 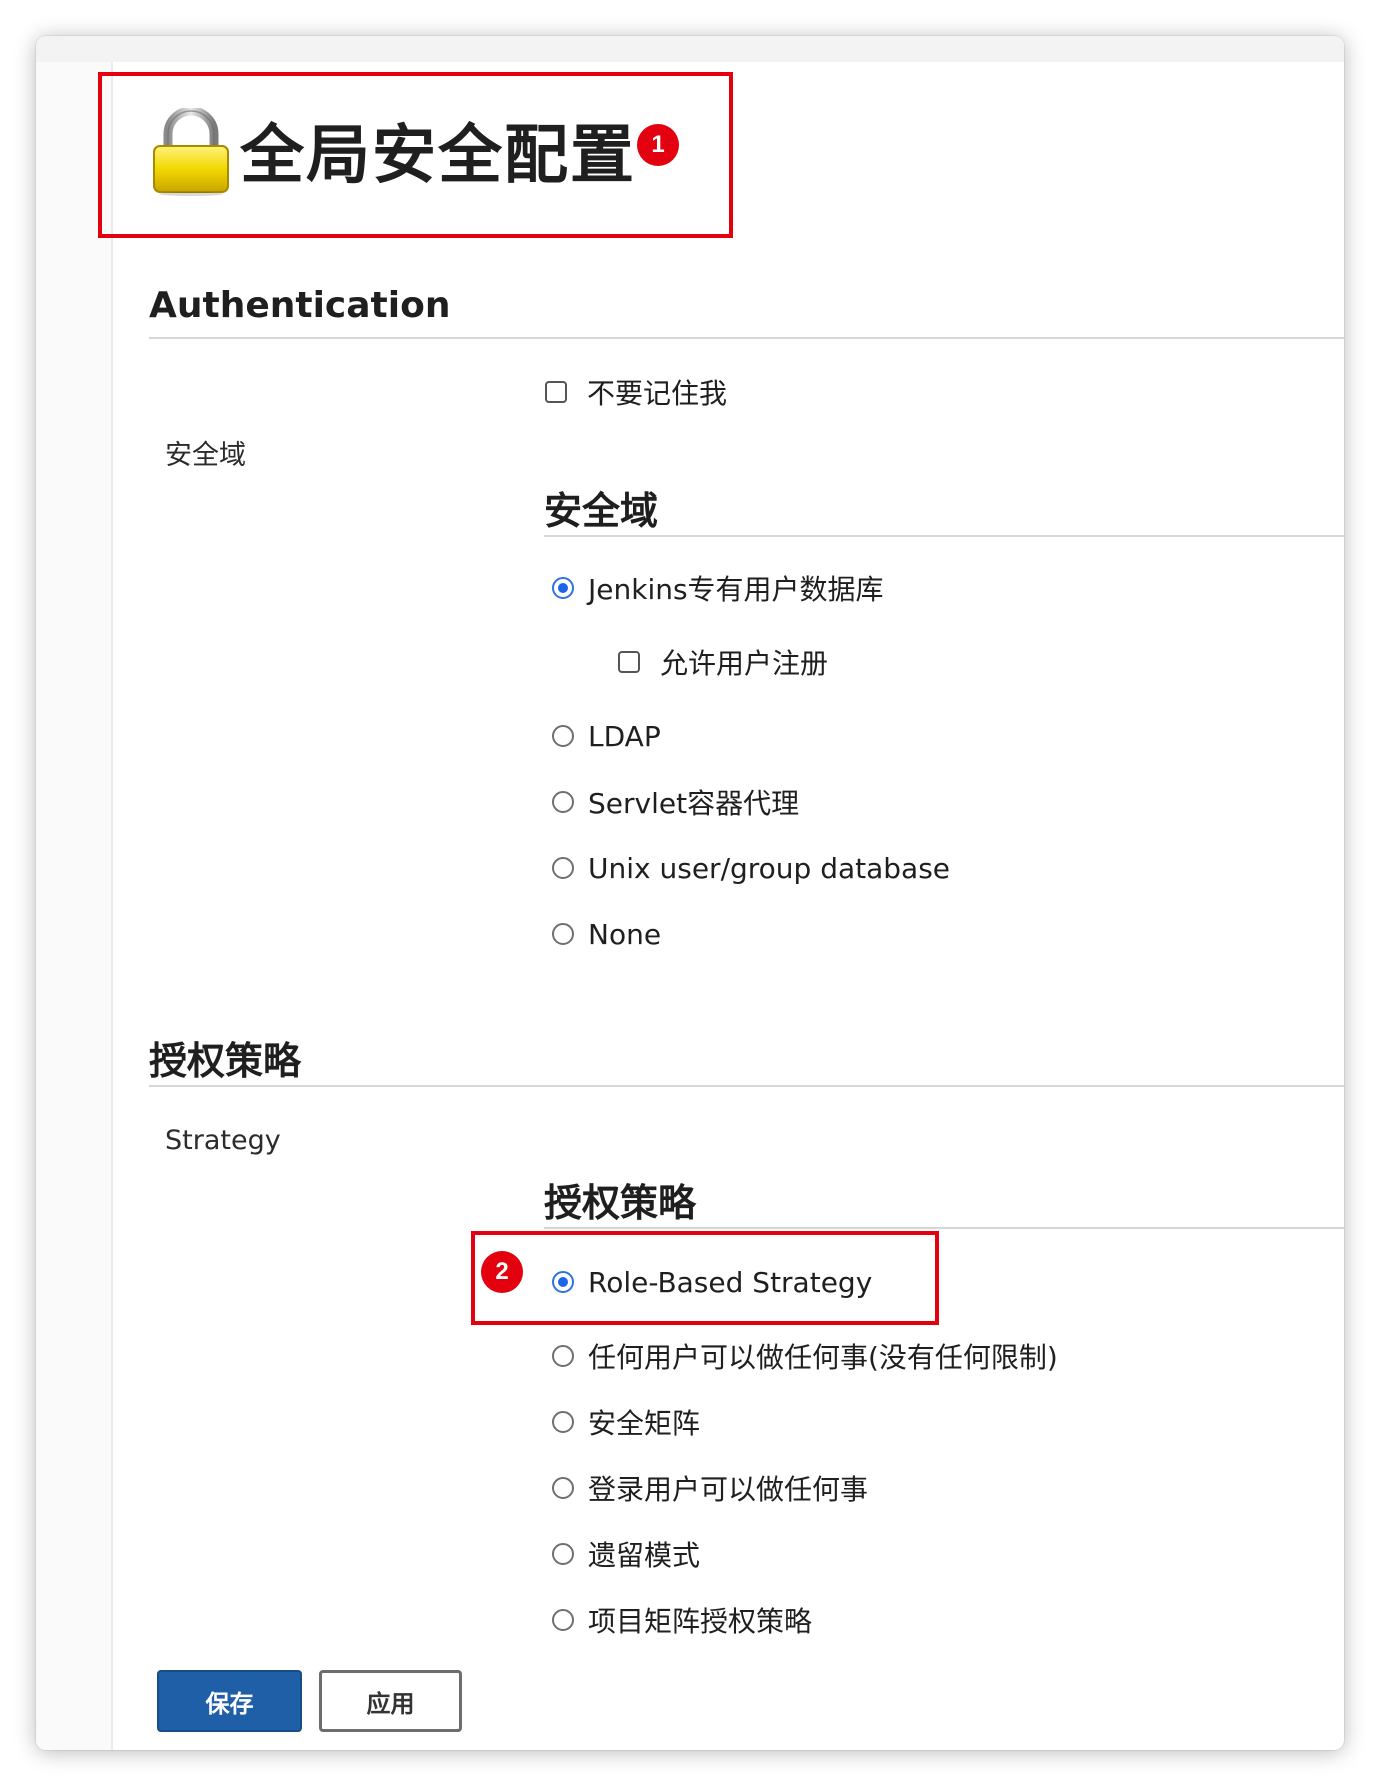 I want to click on strategy-option-matrix: 安全矩阵, so click(x=626, y=1422).